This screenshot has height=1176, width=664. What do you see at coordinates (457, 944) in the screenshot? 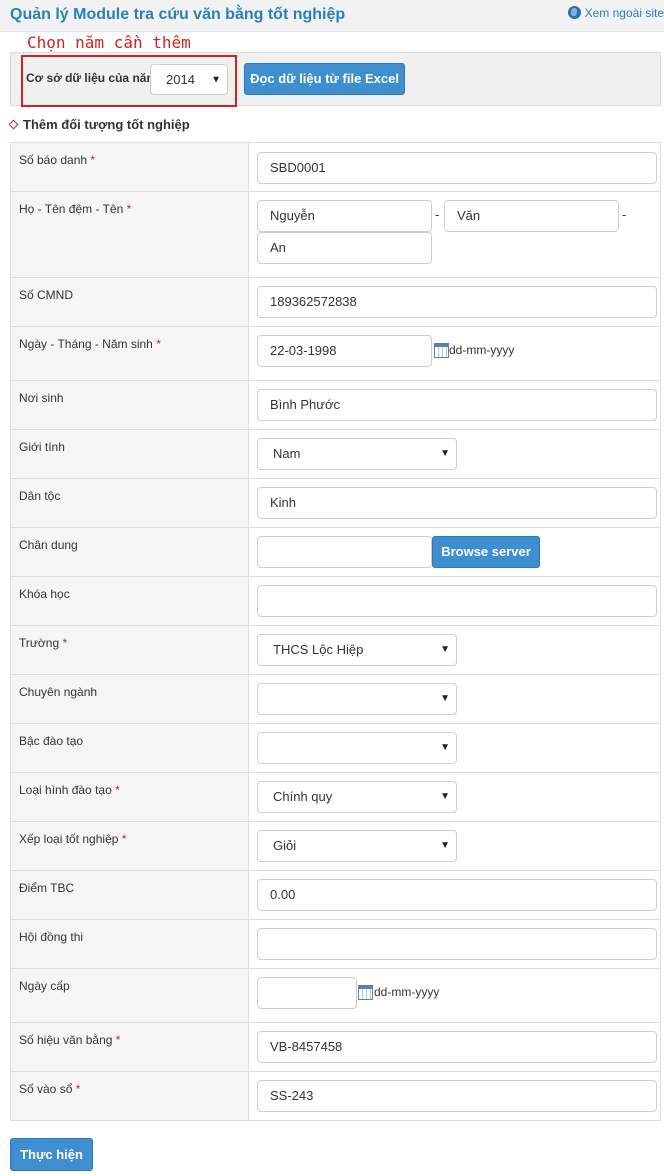
I see `exam-council-input` at bounding box center [457, 944].